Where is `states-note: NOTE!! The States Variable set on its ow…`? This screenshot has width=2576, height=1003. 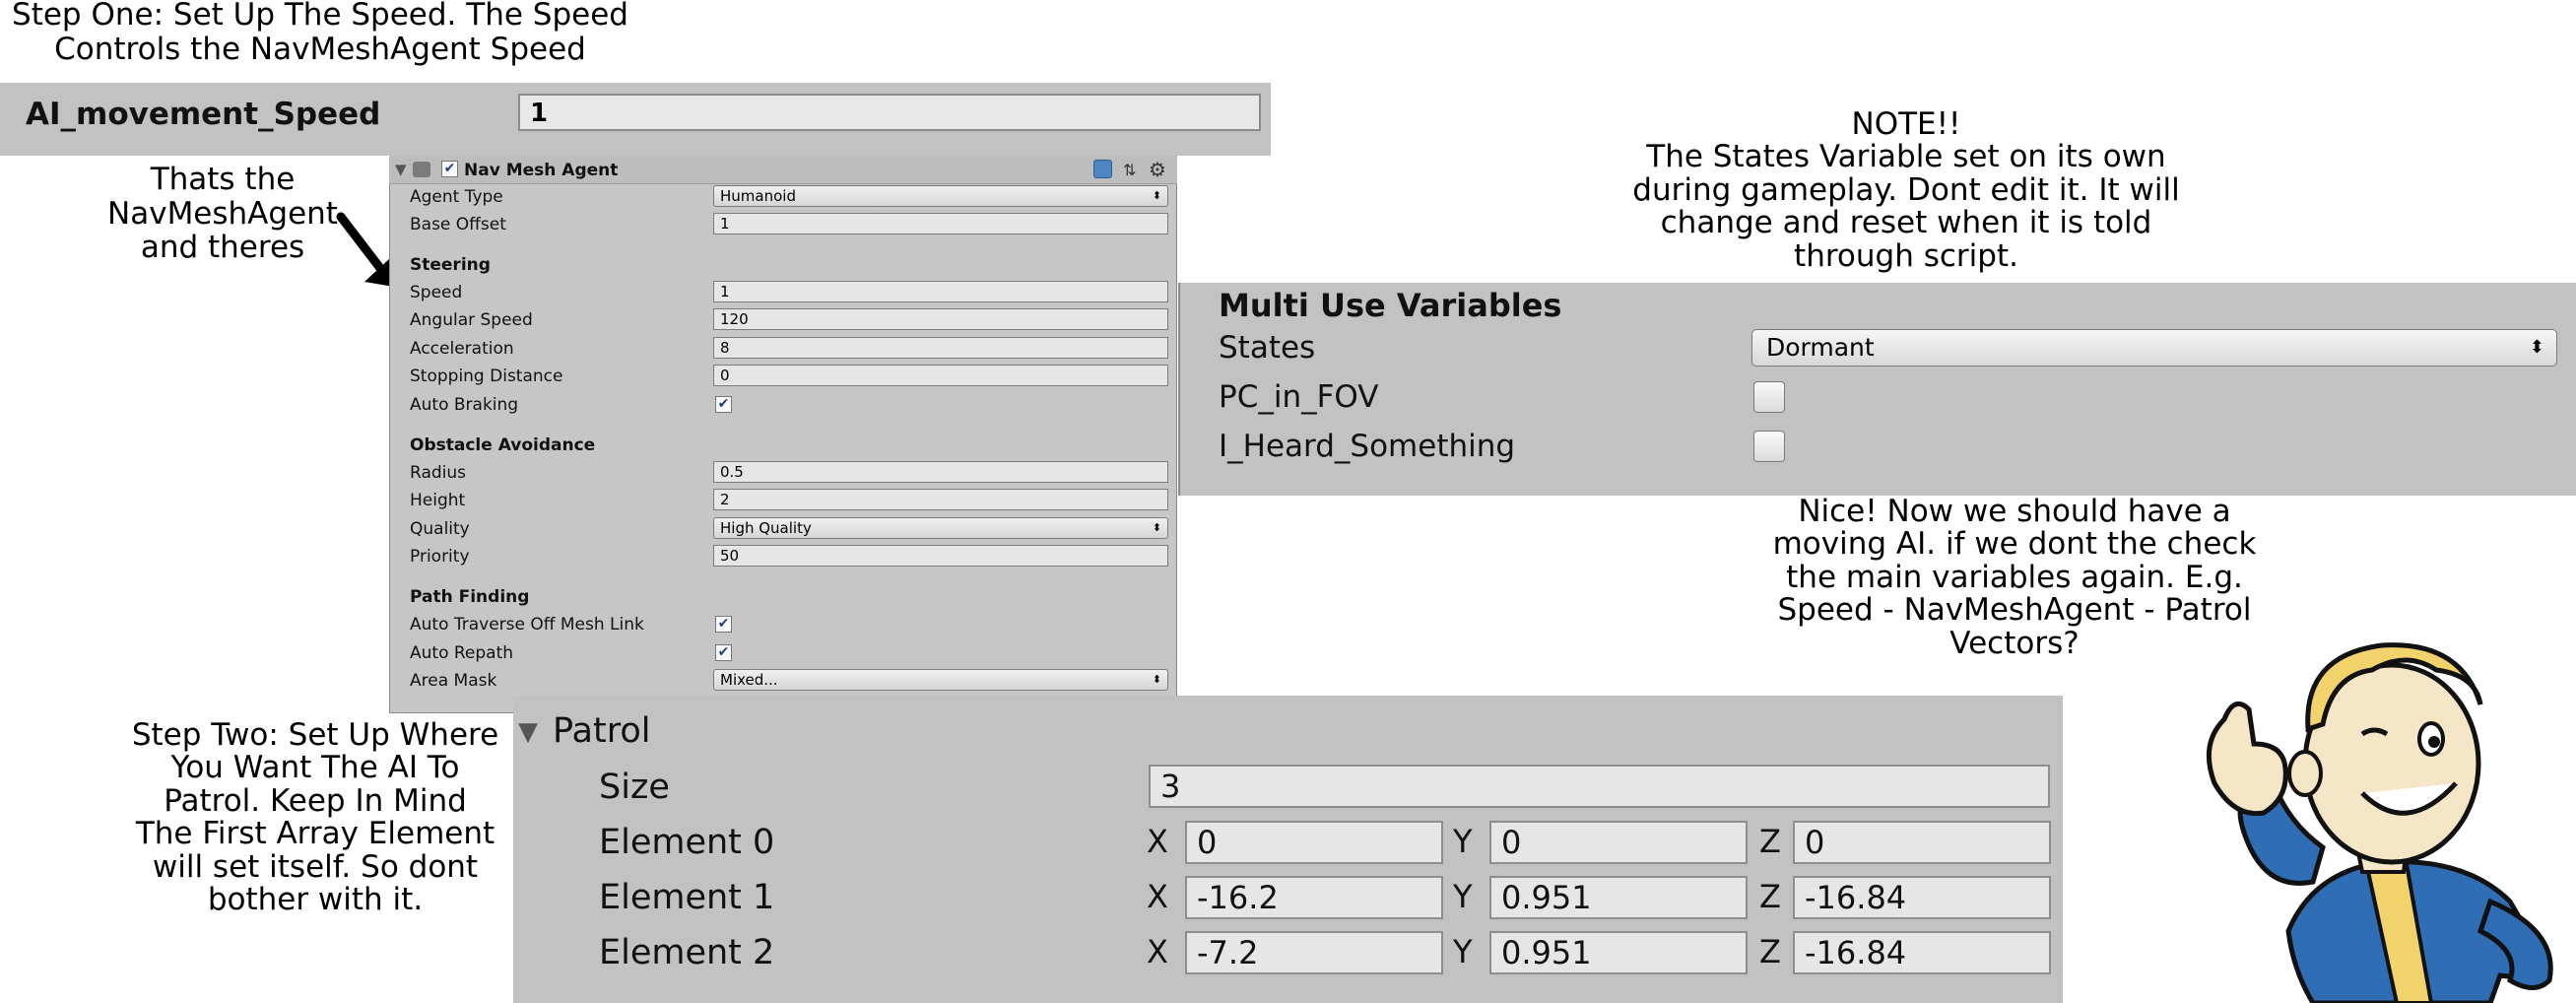 states-note: NOTE!! The States Variable set on its ow… is located at coordinates (1906, 190).